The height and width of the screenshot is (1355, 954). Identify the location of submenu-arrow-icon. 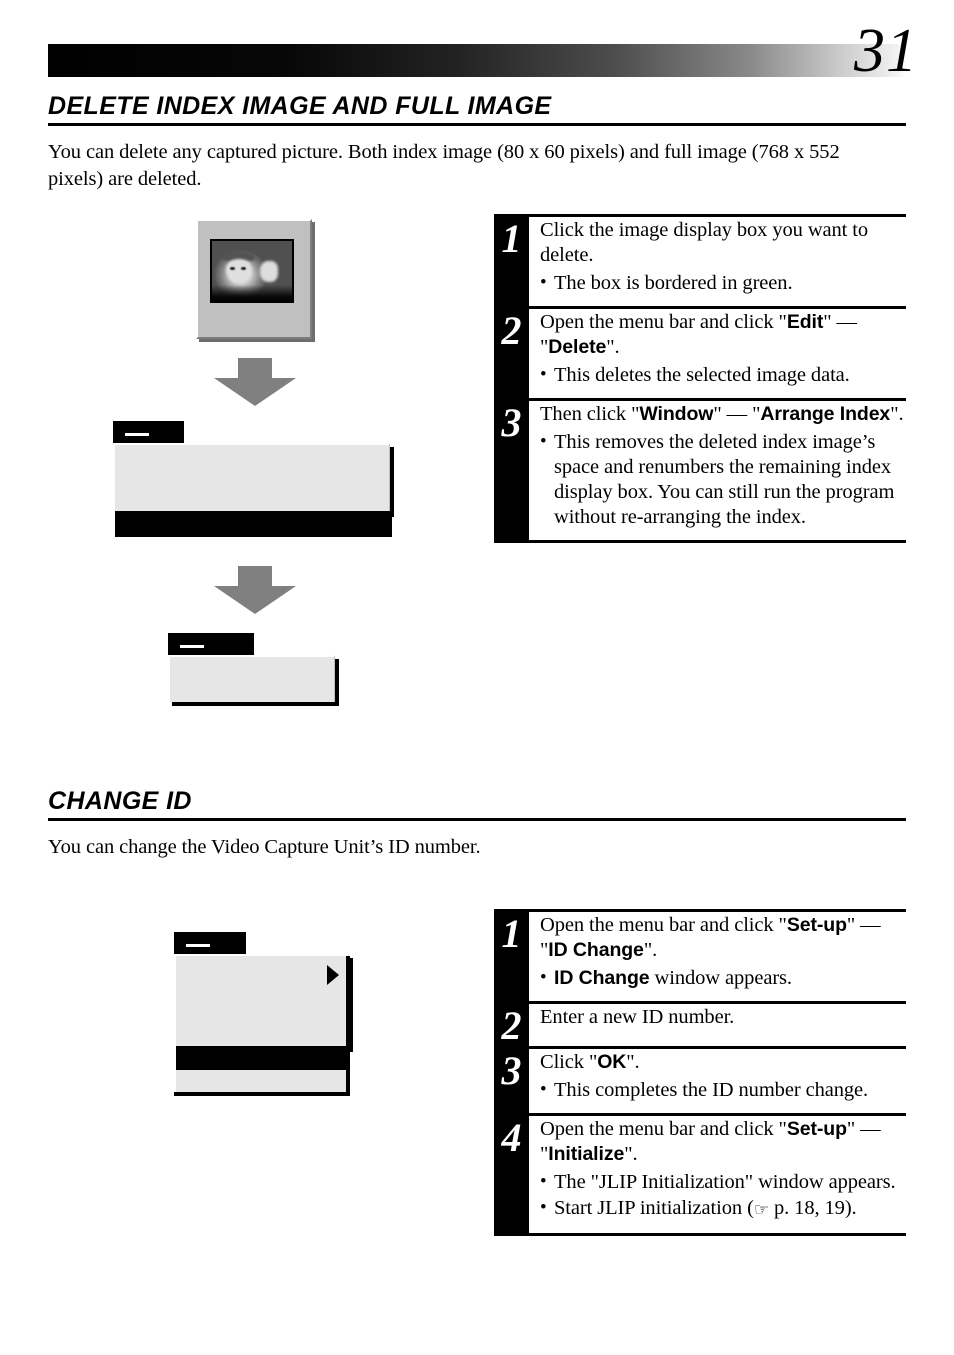
(333, 975).